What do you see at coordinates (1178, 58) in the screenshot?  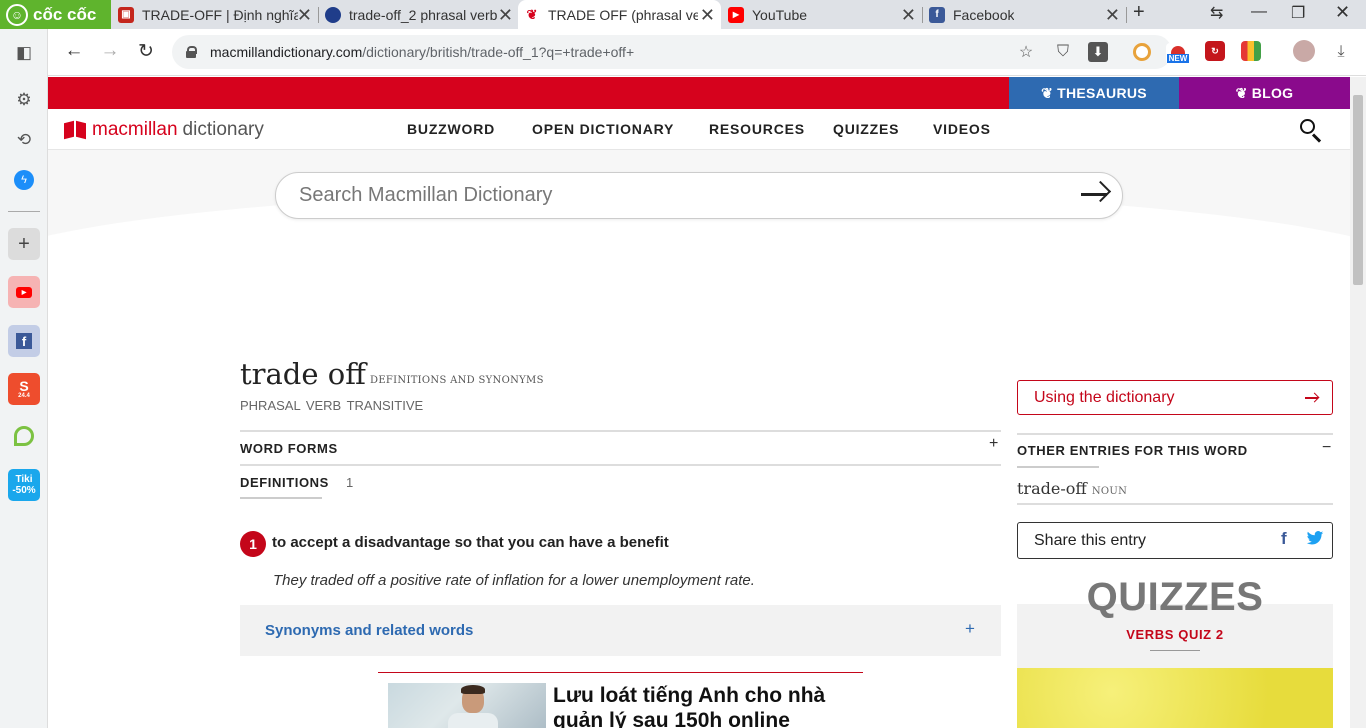 I see `extension-new-label: NEW` at bounding box center [1178, 58].